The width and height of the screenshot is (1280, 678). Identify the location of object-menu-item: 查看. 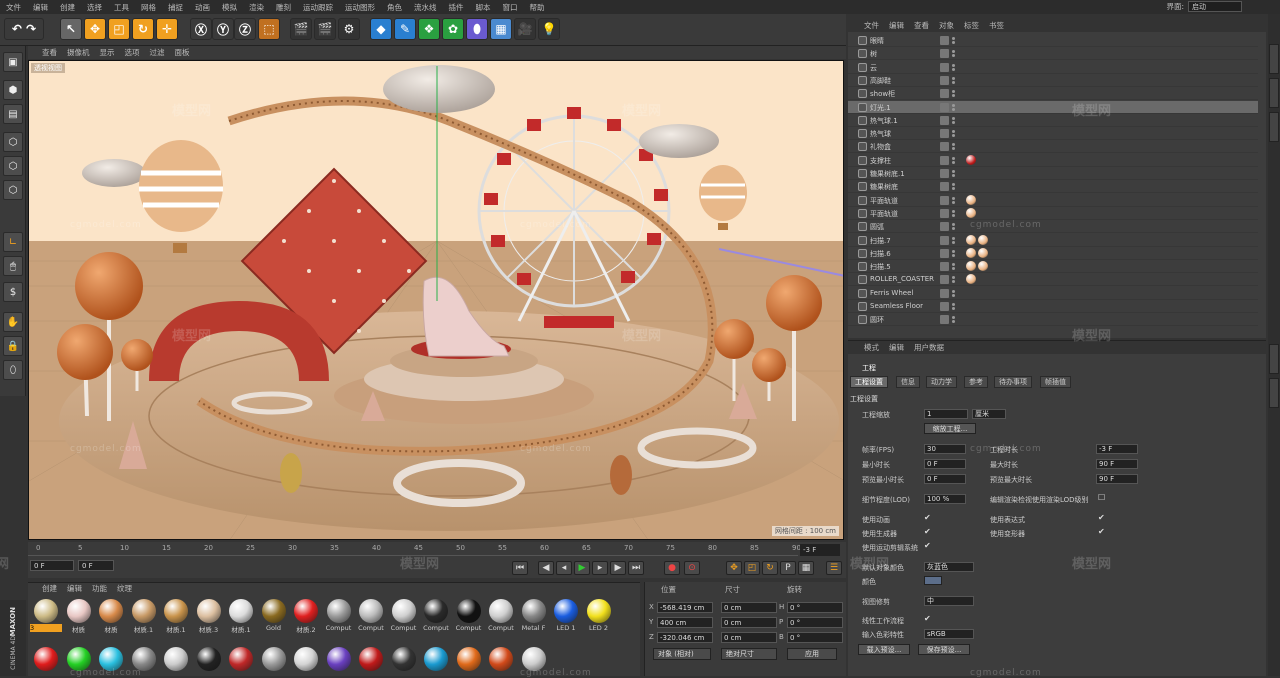
(921, 25).